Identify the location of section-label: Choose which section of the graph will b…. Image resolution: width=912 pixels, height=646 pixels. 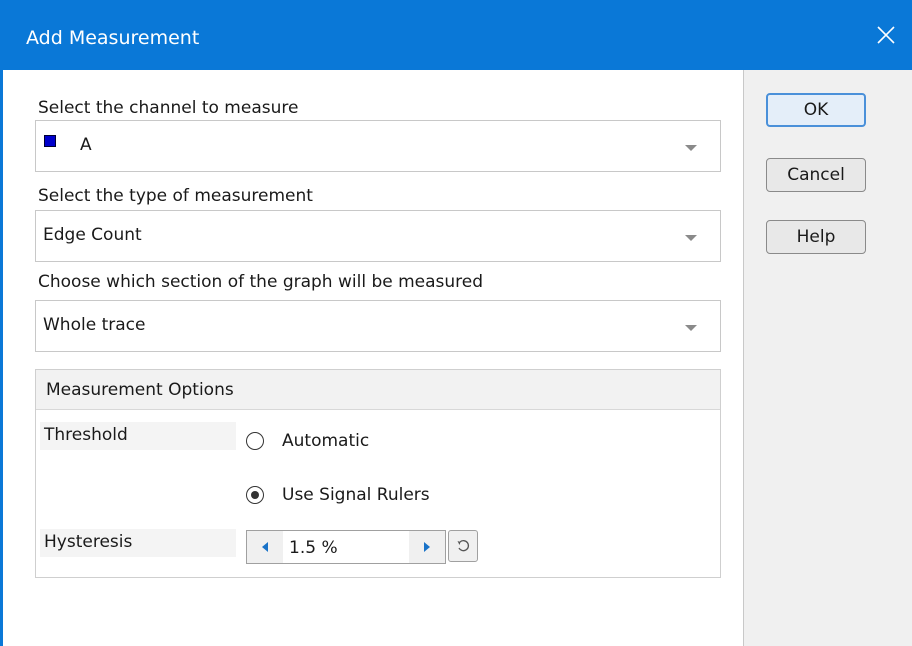
(261, 282).